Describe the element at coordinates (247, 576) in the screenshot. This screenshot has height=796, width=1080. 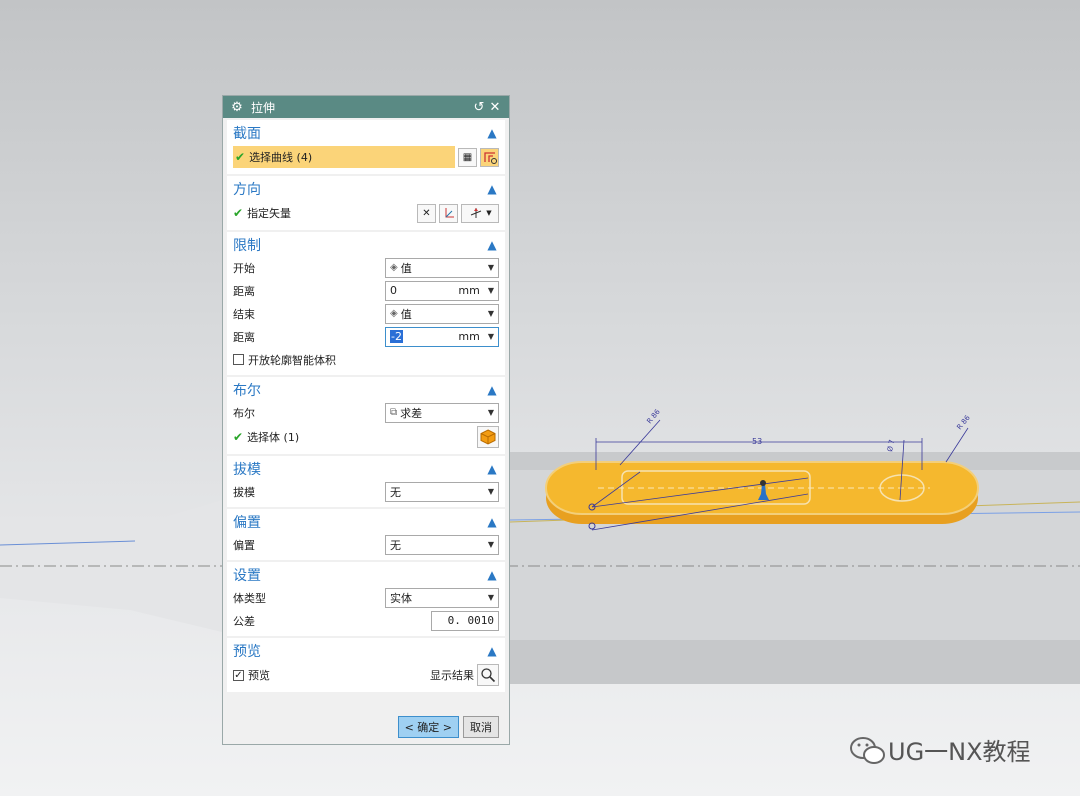
I see `settings-title: 设置` at that location.